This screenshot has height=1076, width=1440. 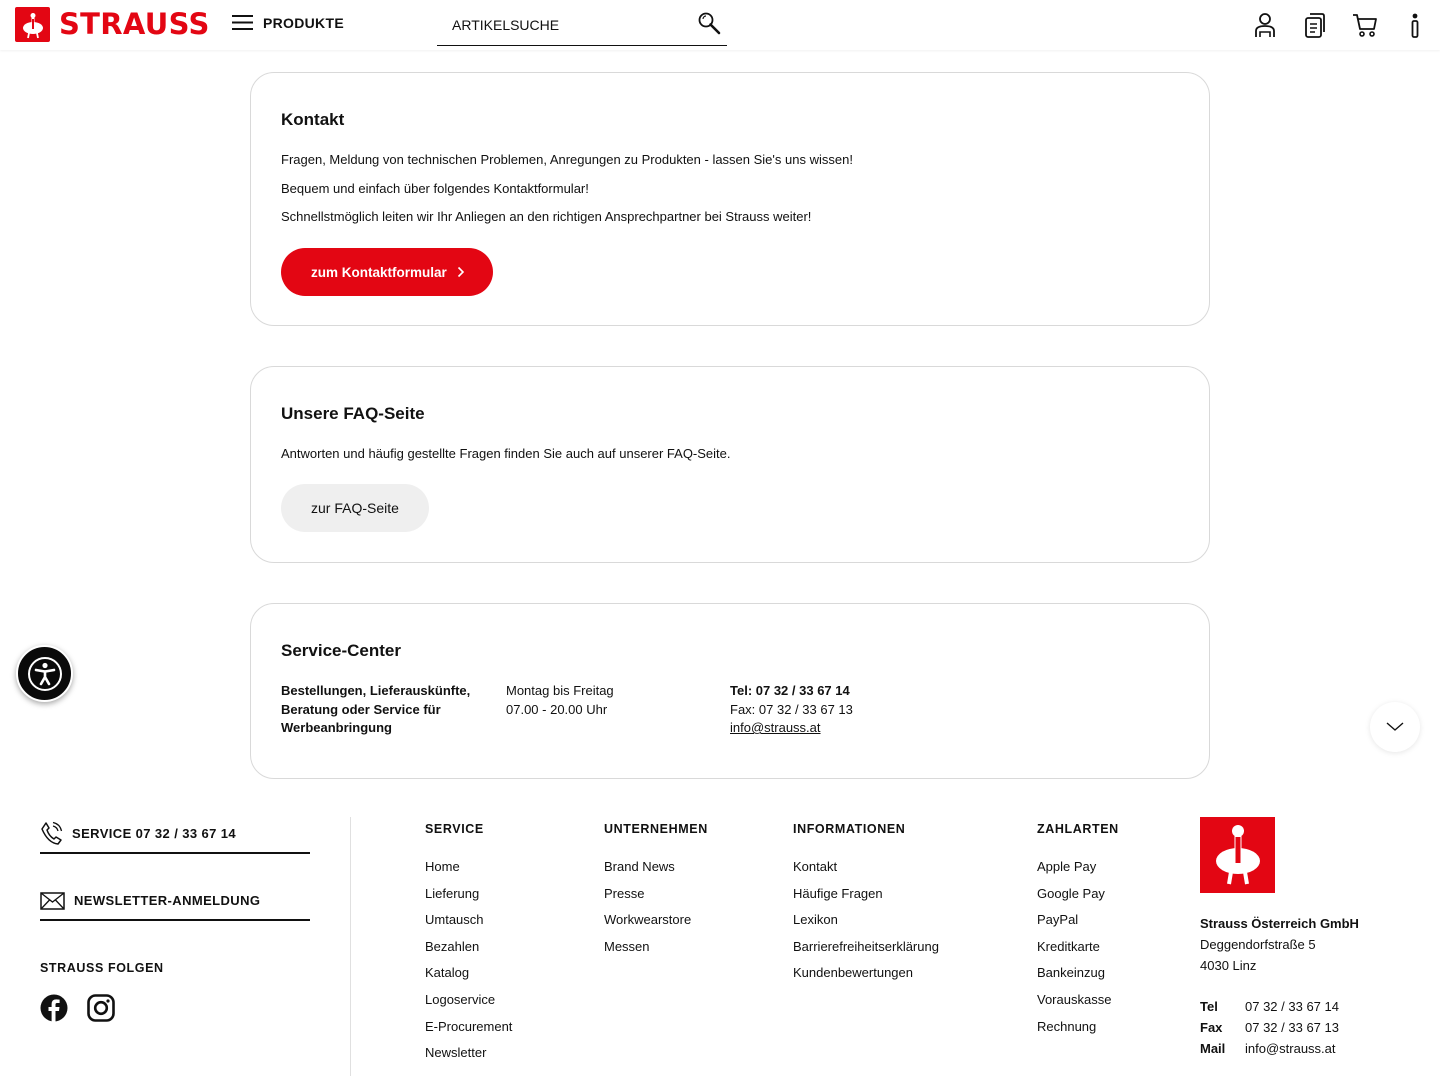 I want to click on contact-form-button-label: zum Kontaktformular, so click(x=379, y=272).